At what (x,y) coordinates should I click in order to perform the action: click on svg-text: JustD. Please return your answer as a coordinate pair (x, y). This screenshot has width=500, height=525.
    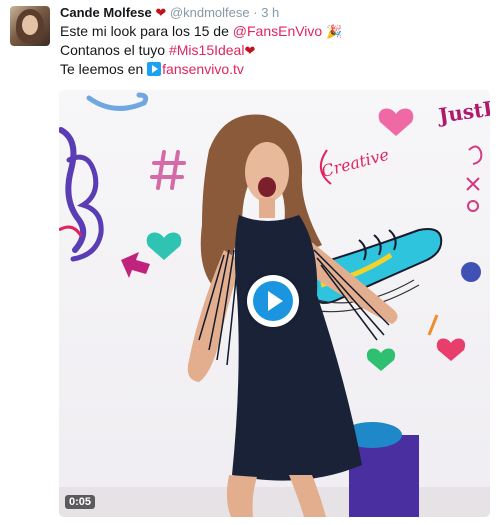
    Looking at the image, I should click on (462, 111).